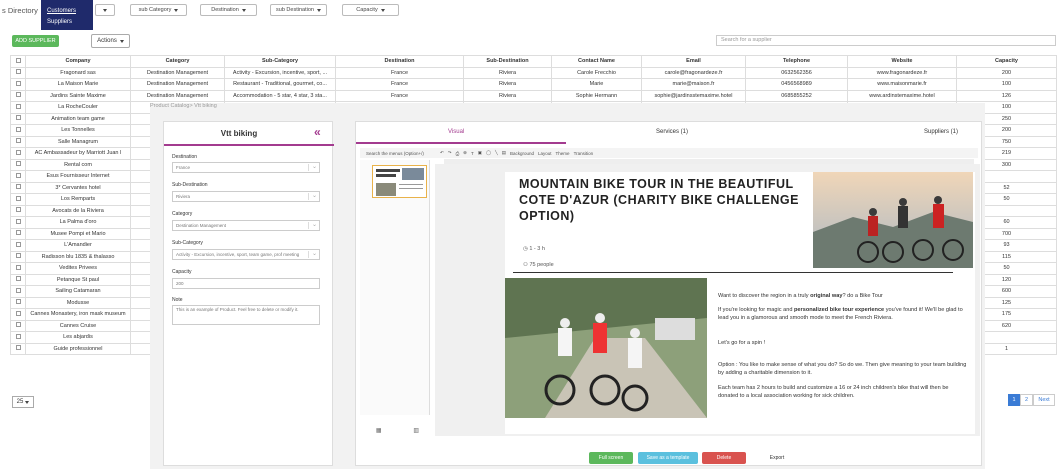 The image size is (1059, 470). What do you see at coordinates (668, 458) in the screenshot?
I see `save-template-button: Save as a template` at bounding box center [668, 458].